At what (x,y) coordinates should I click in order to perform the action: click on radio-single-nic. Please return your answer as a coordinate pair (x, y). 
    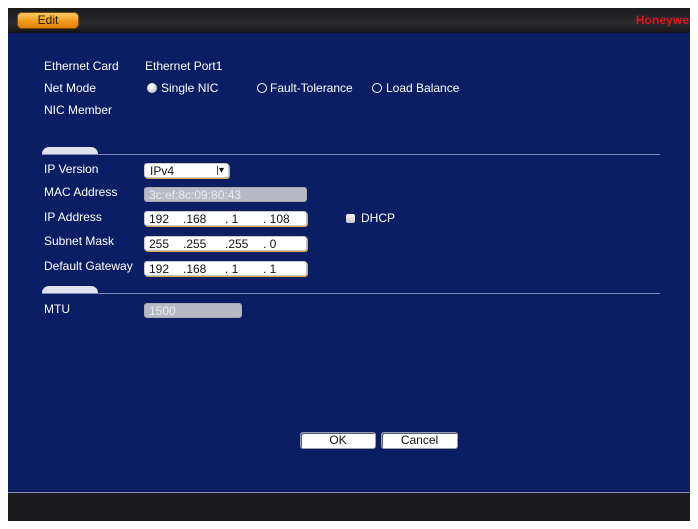
    Looking at the image, I should click on (152, 88).